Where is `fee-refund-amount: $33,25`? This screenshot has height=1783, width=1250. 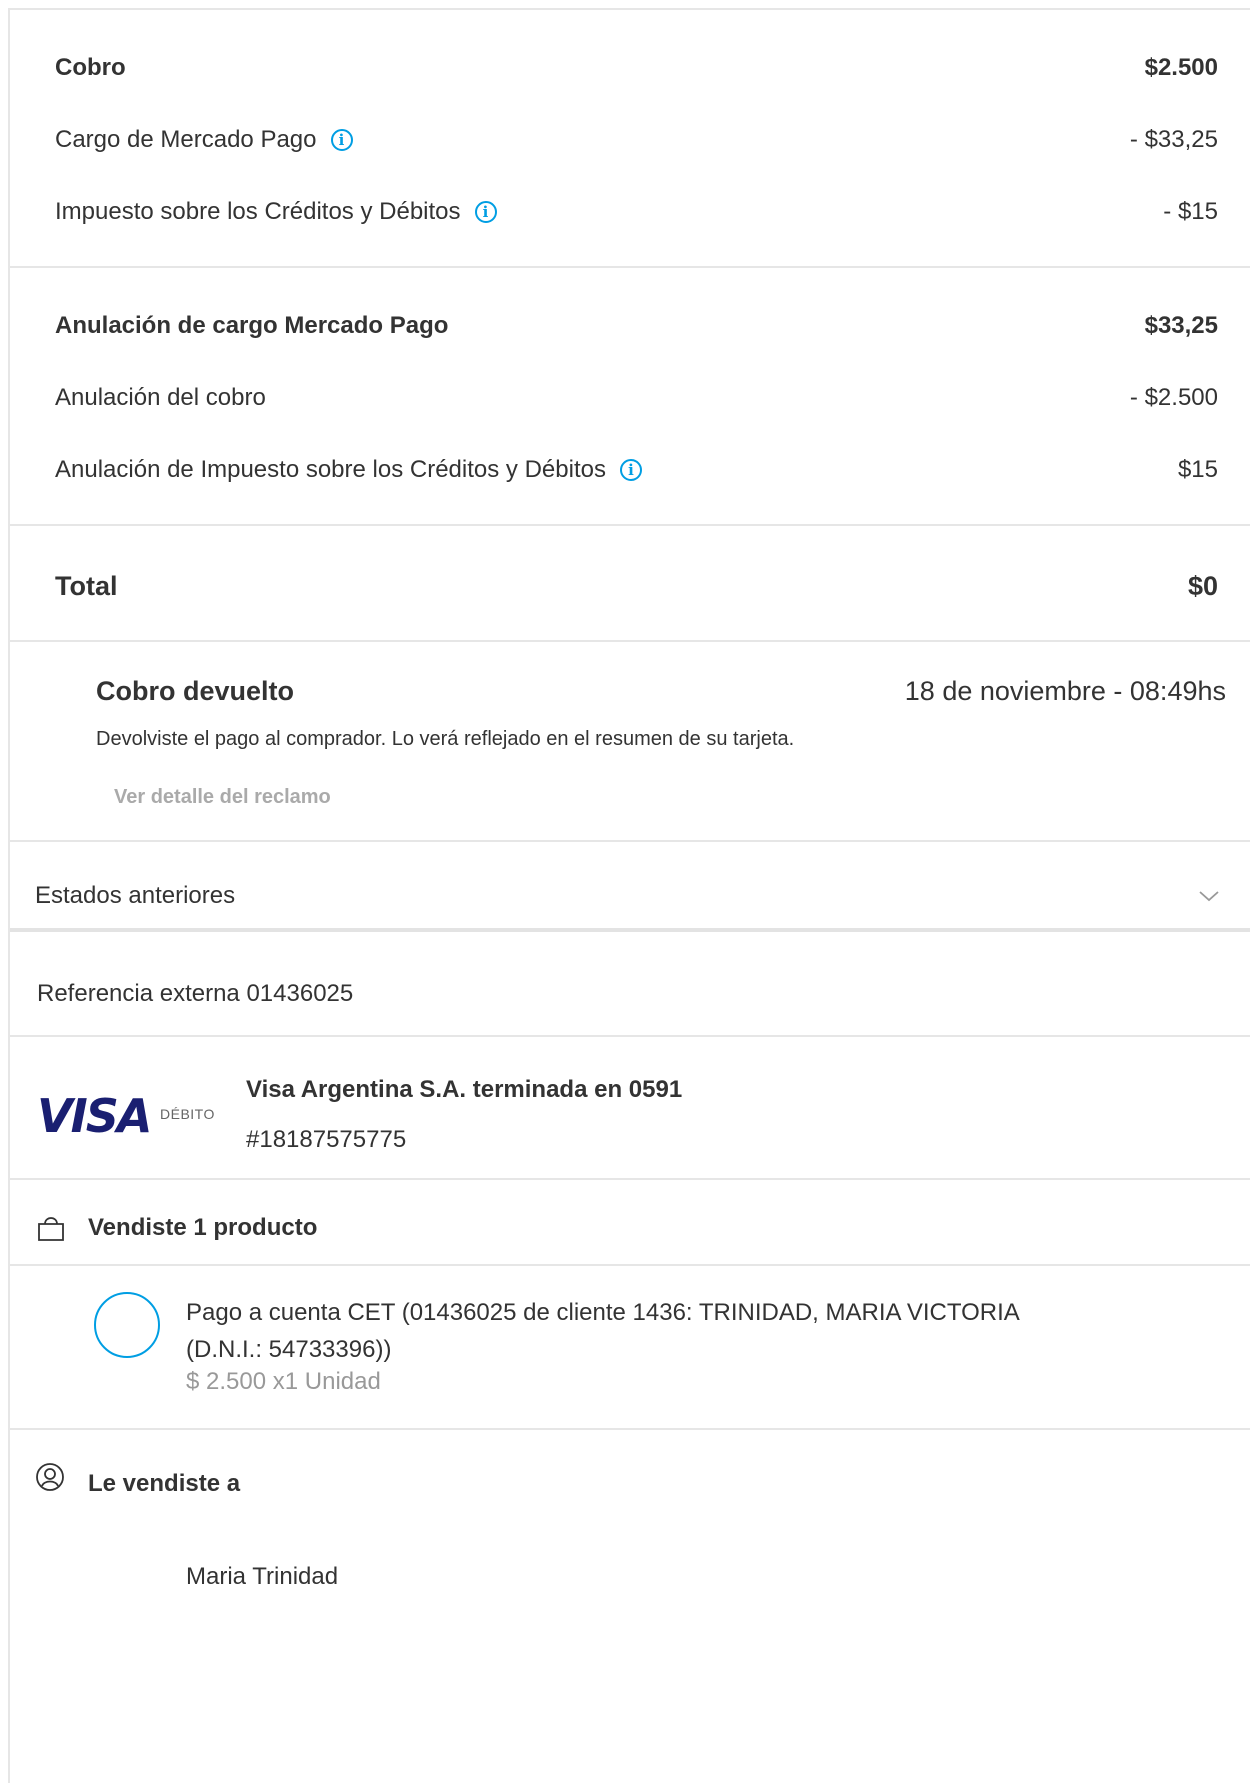 fee-refund-amount: $33,25 is located at coordinates (1181, 325).